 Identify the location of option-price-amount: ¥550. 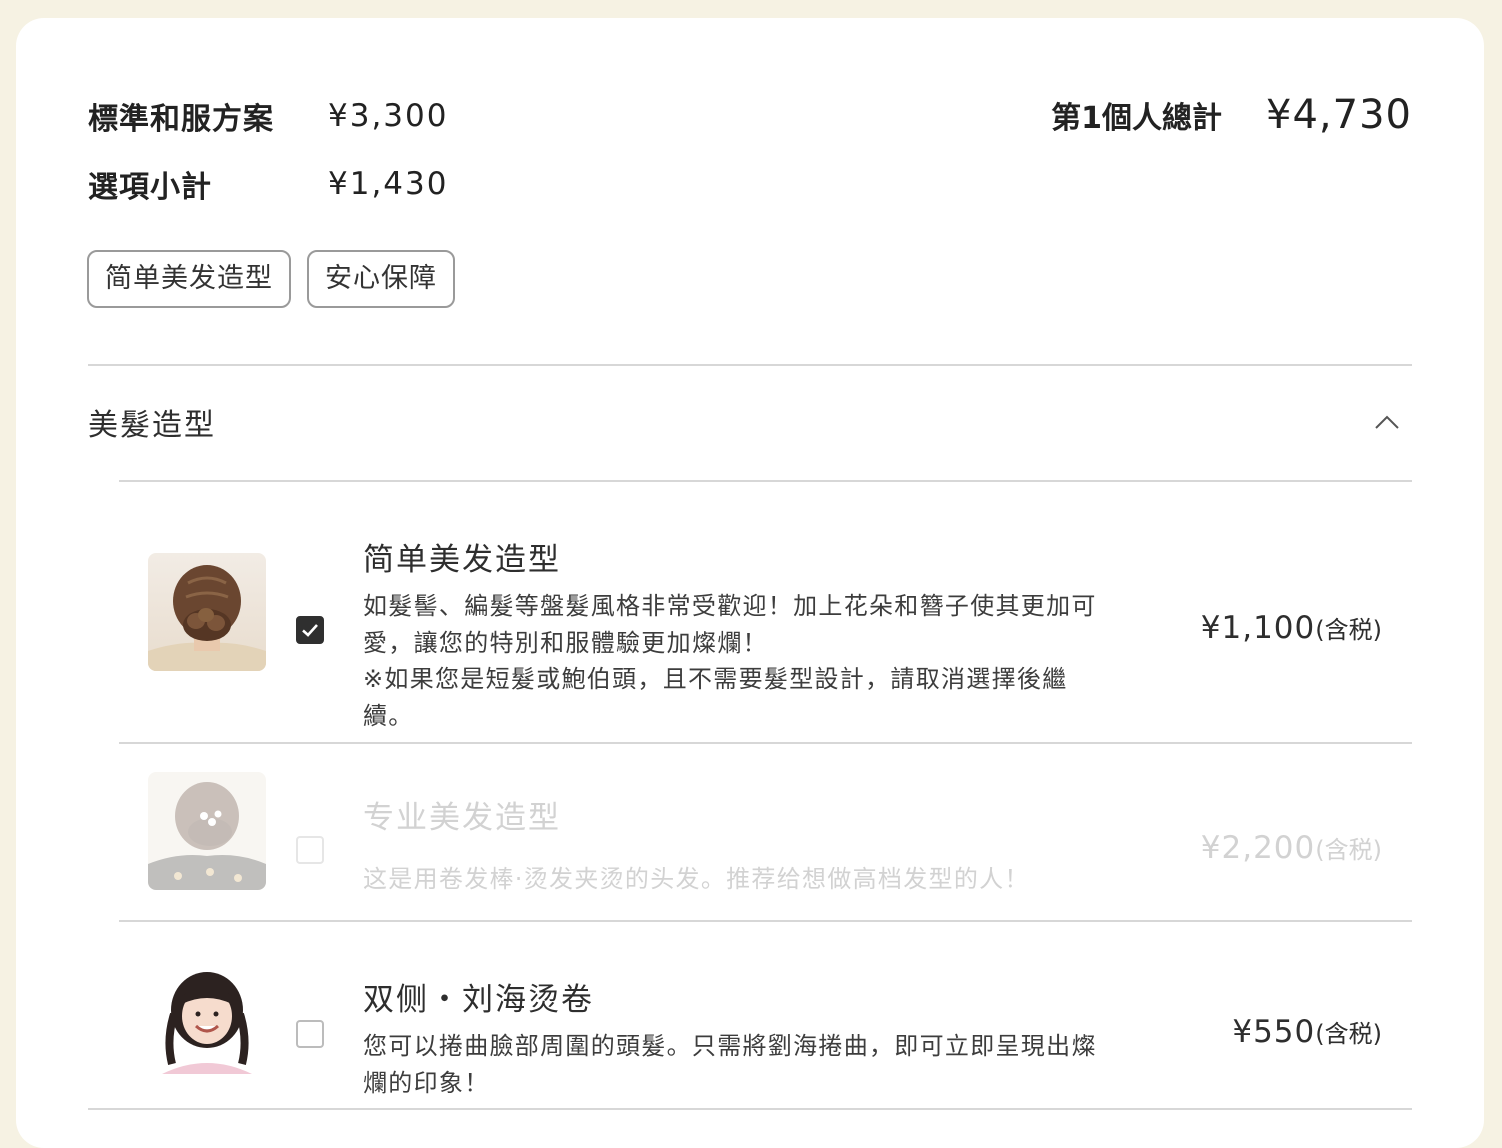
(1274, 1032).